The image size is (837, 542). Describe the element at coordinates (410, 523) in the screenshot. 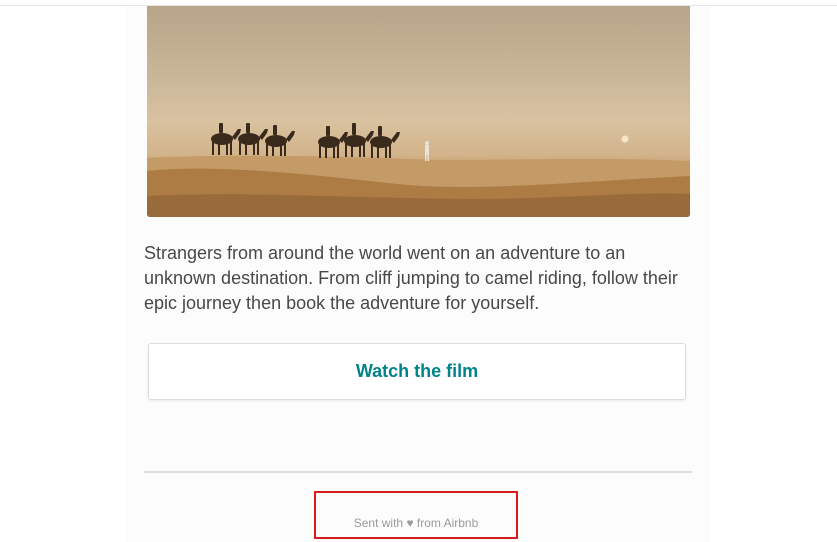

I see `heart-icon: ♥` at that location.